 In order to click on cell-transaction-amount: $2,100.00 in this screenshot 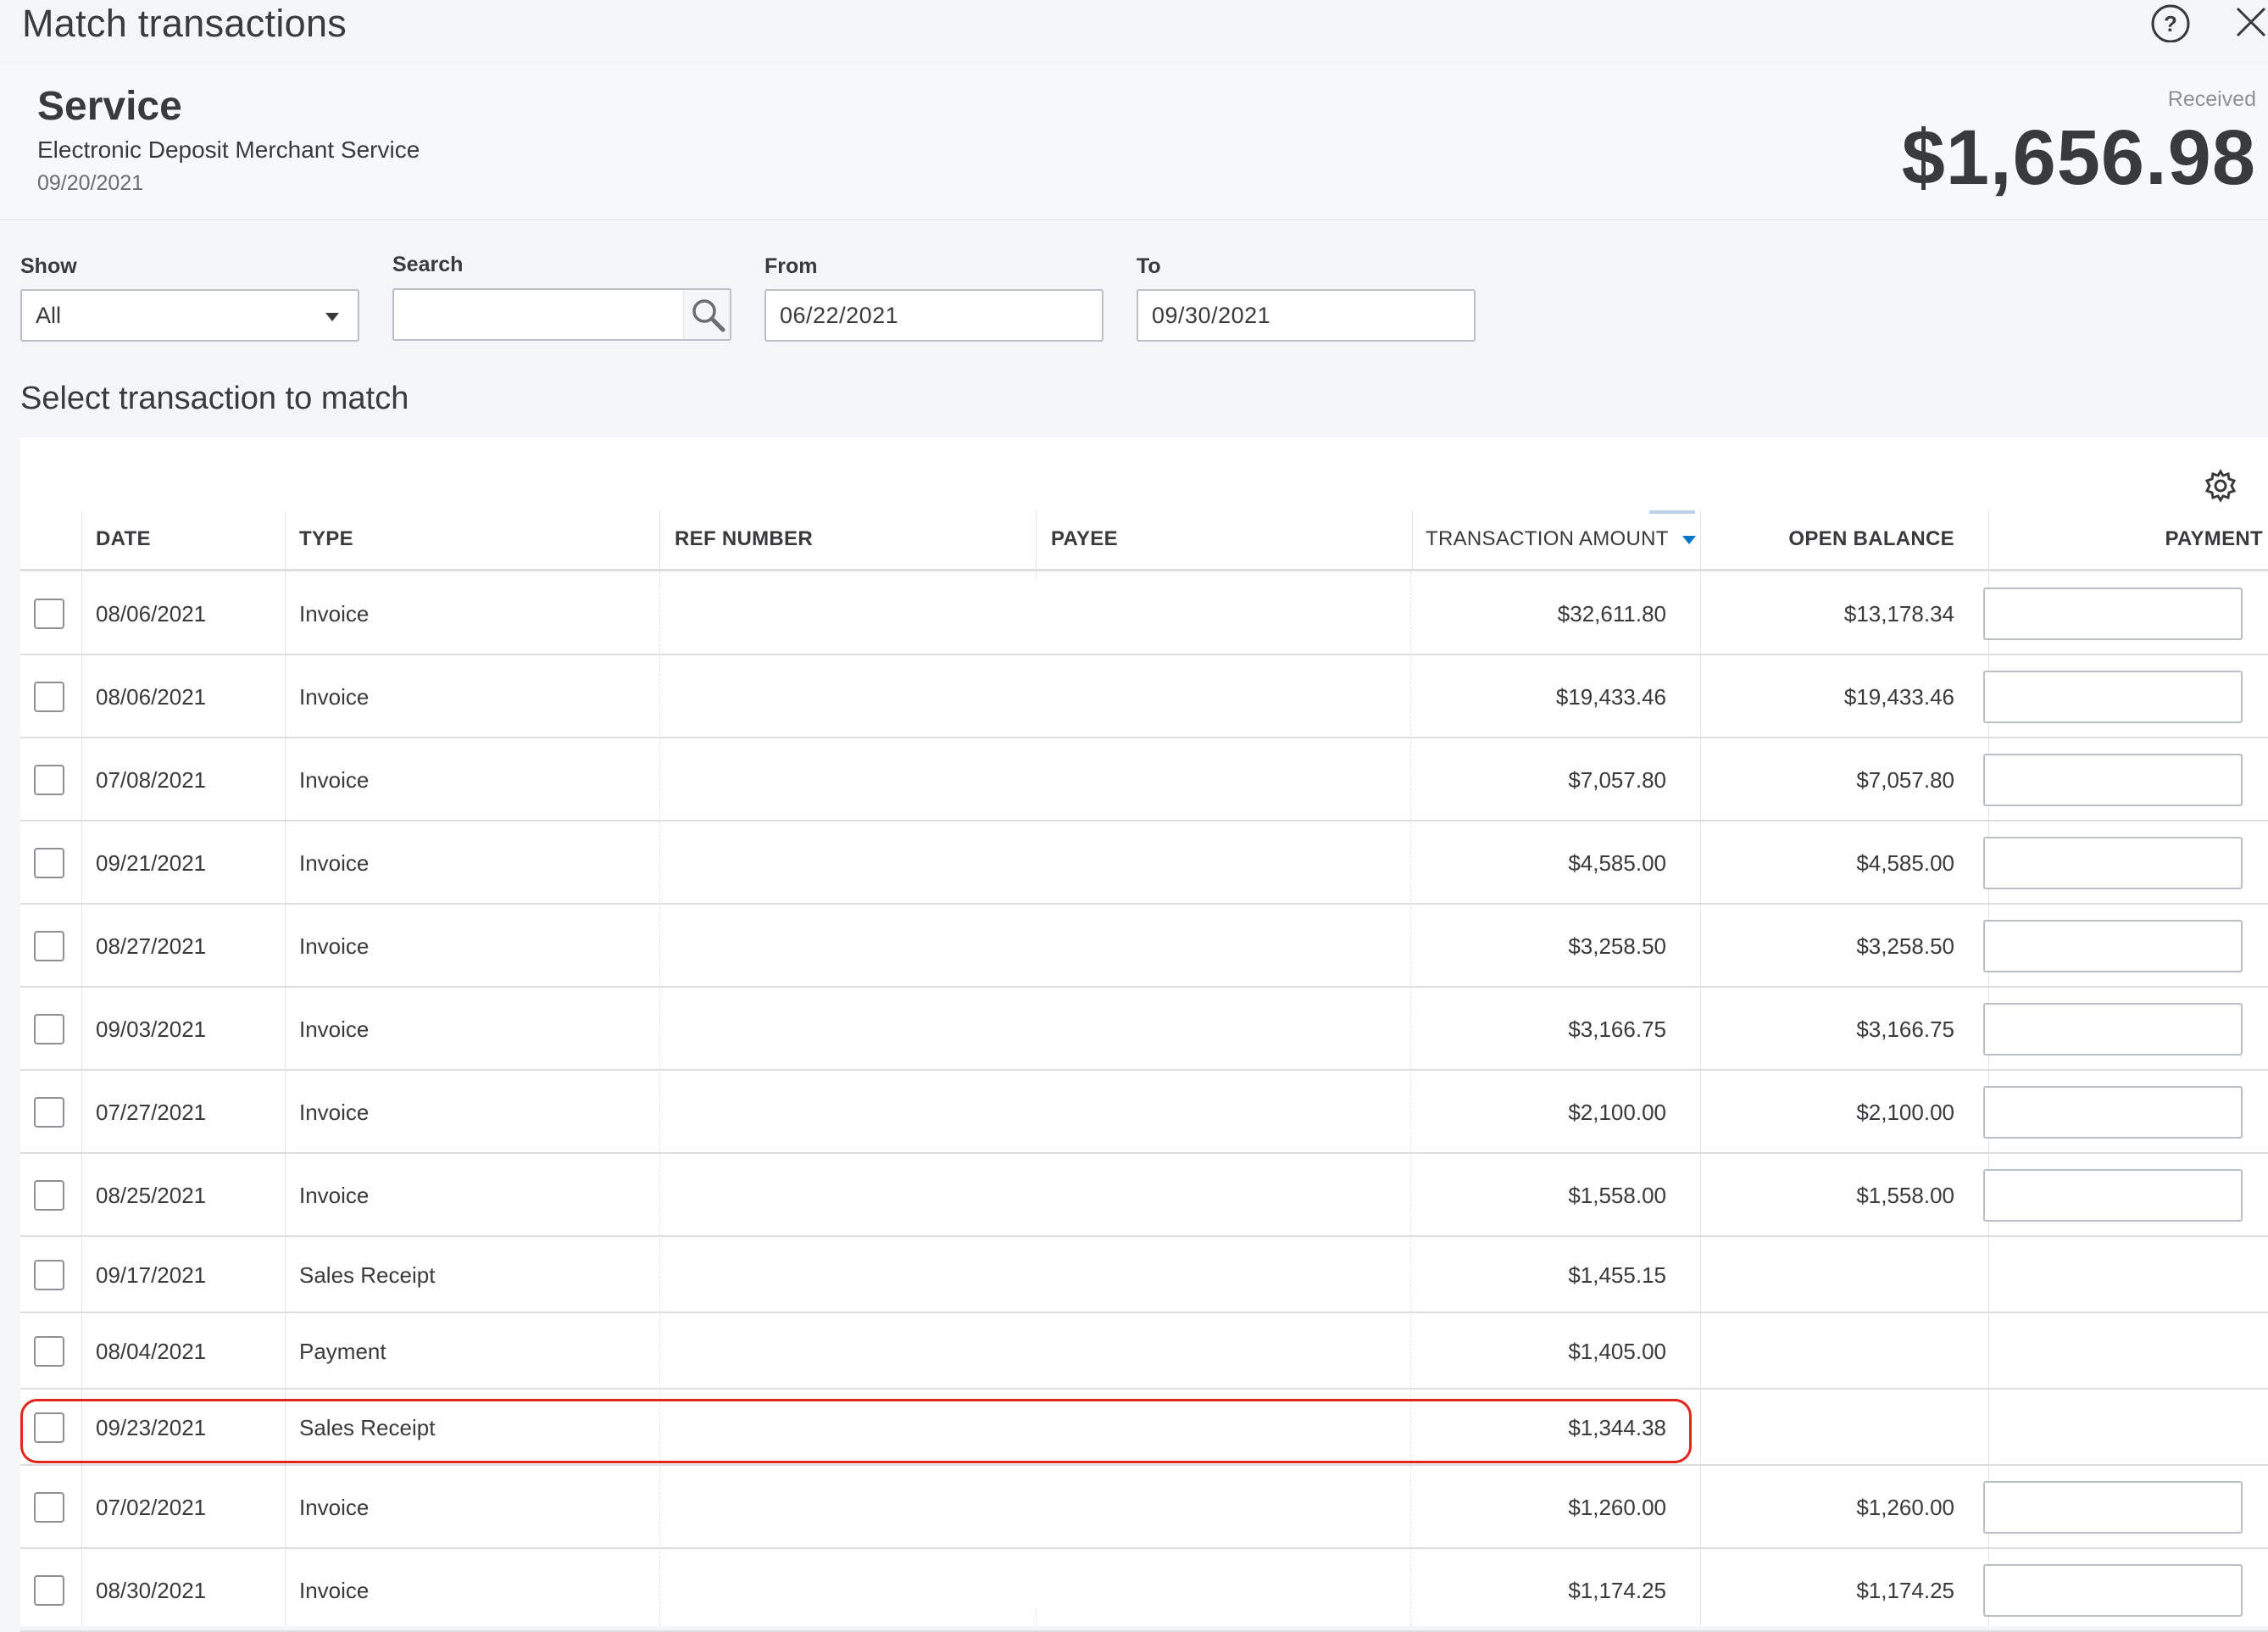, I will do `click(1617, 1112)`.